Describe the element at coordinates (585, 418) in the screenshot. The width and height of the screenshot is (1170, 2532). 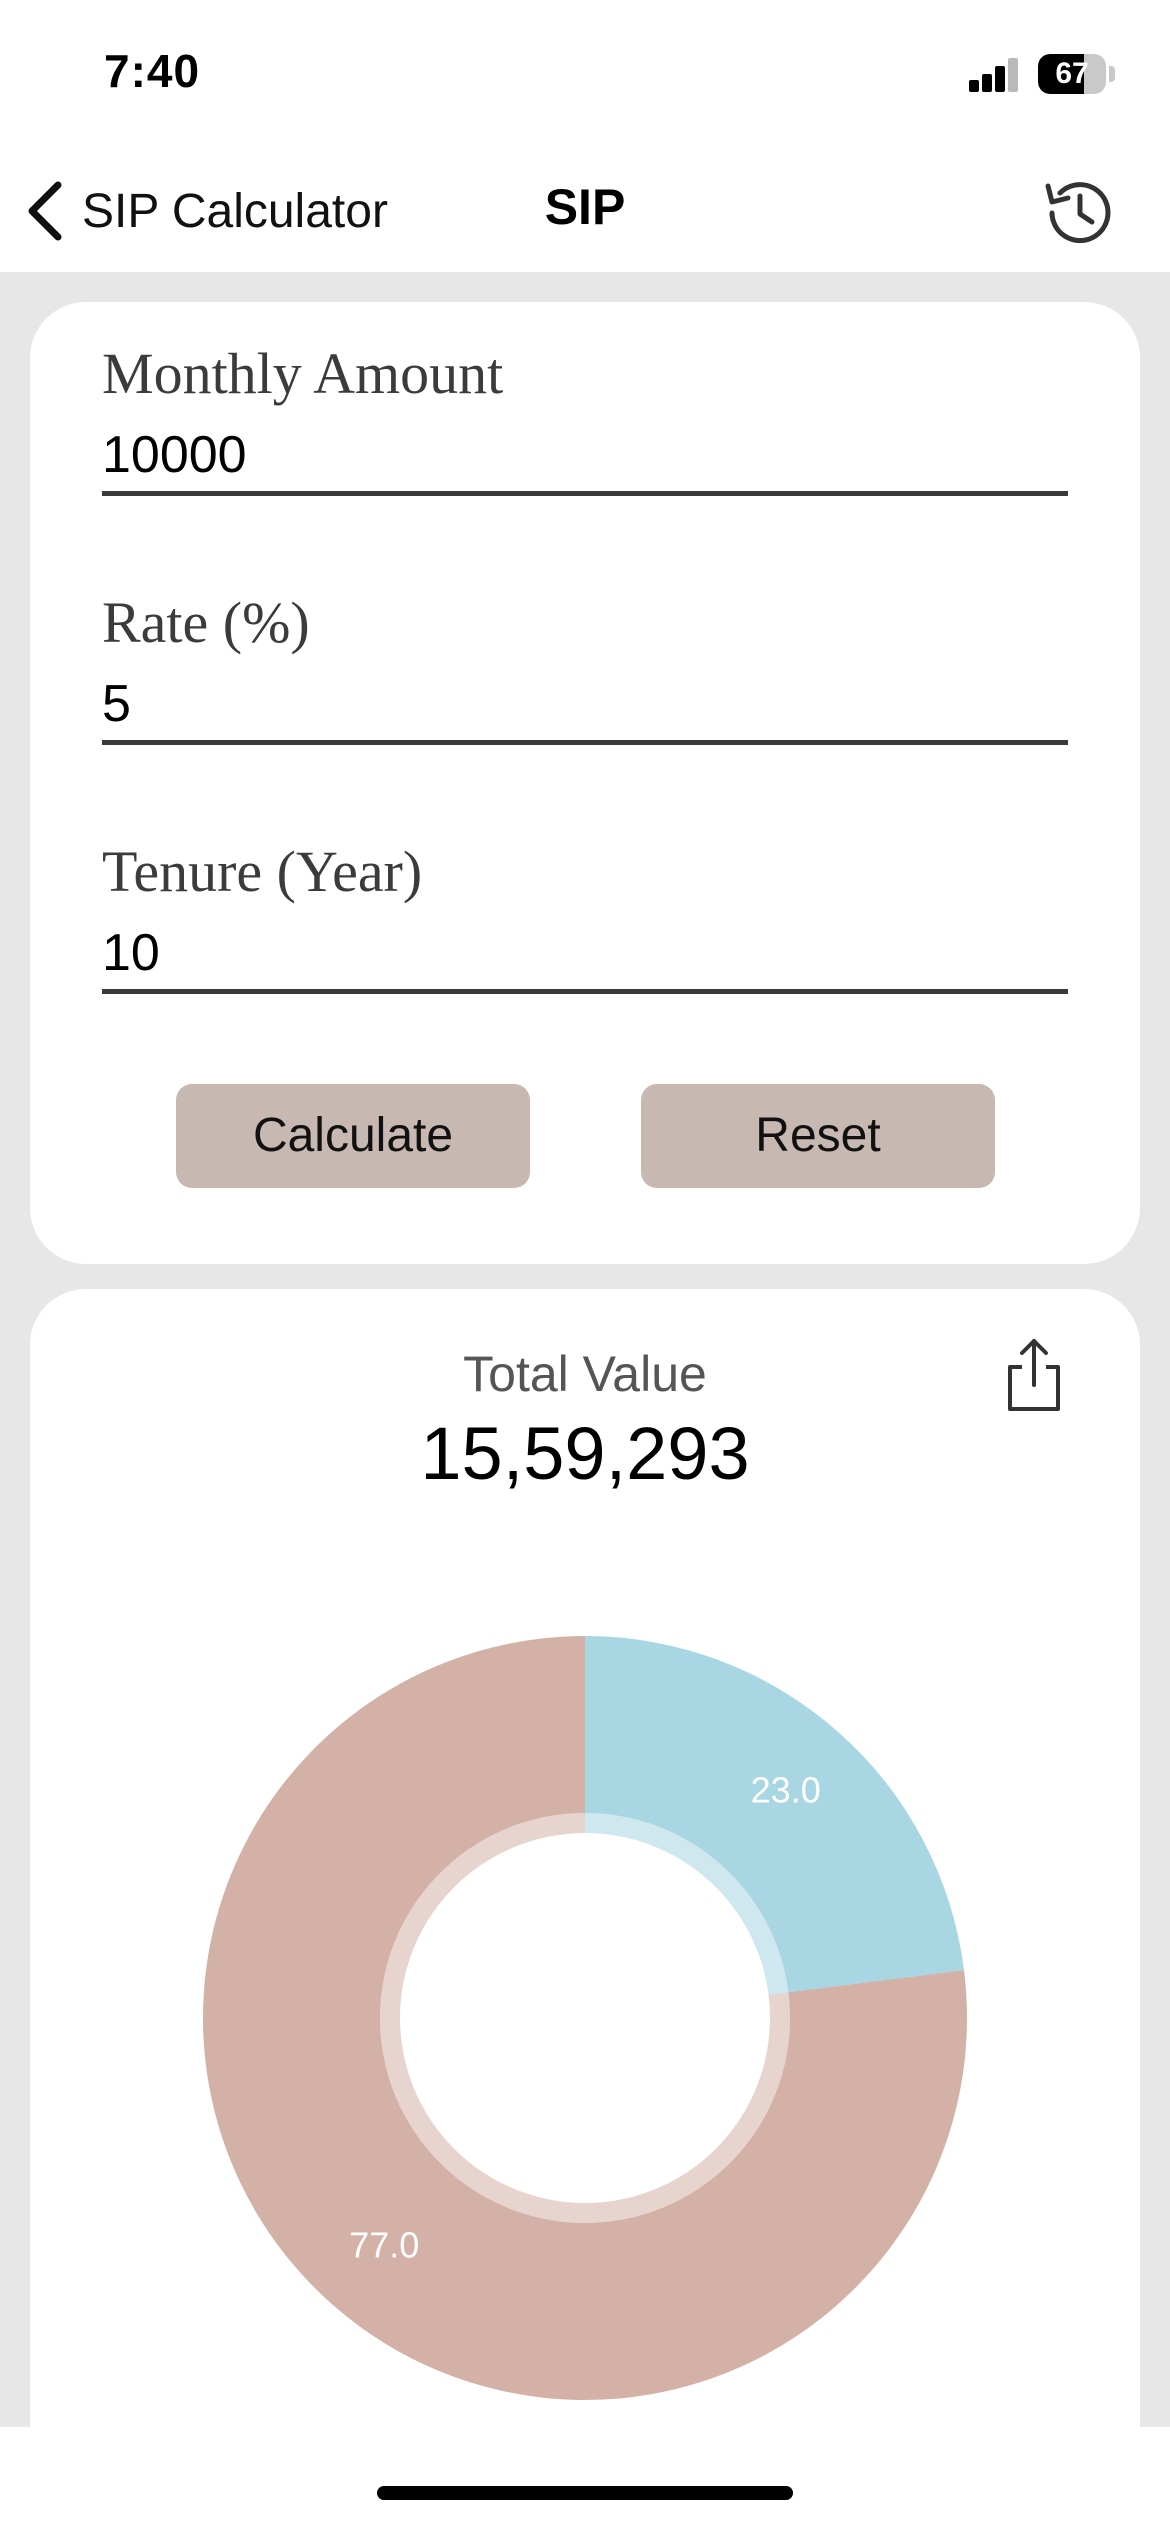
I see `monthly-amount-field: Monthly Amount` at that location.